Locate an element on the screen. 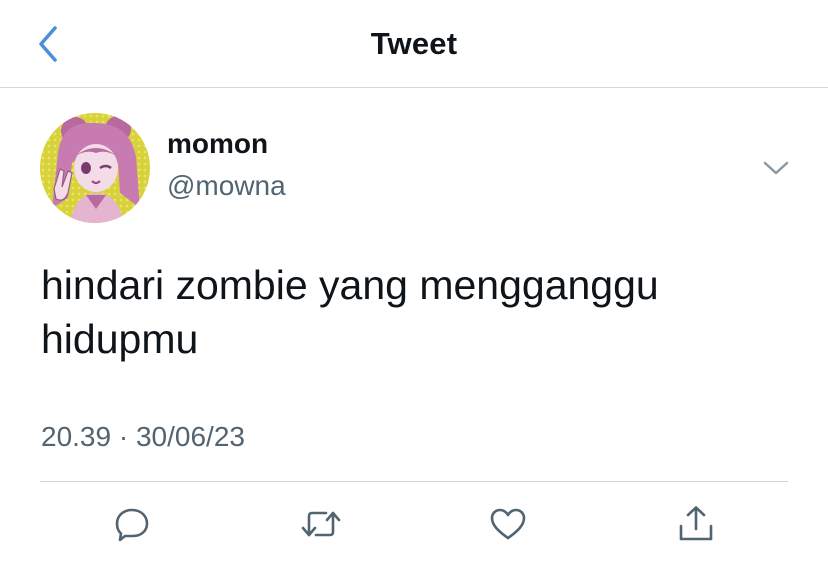 Image resolution: width=828 pixels, height=567 pixels. retweet-button is located at coordinates (321, 524).